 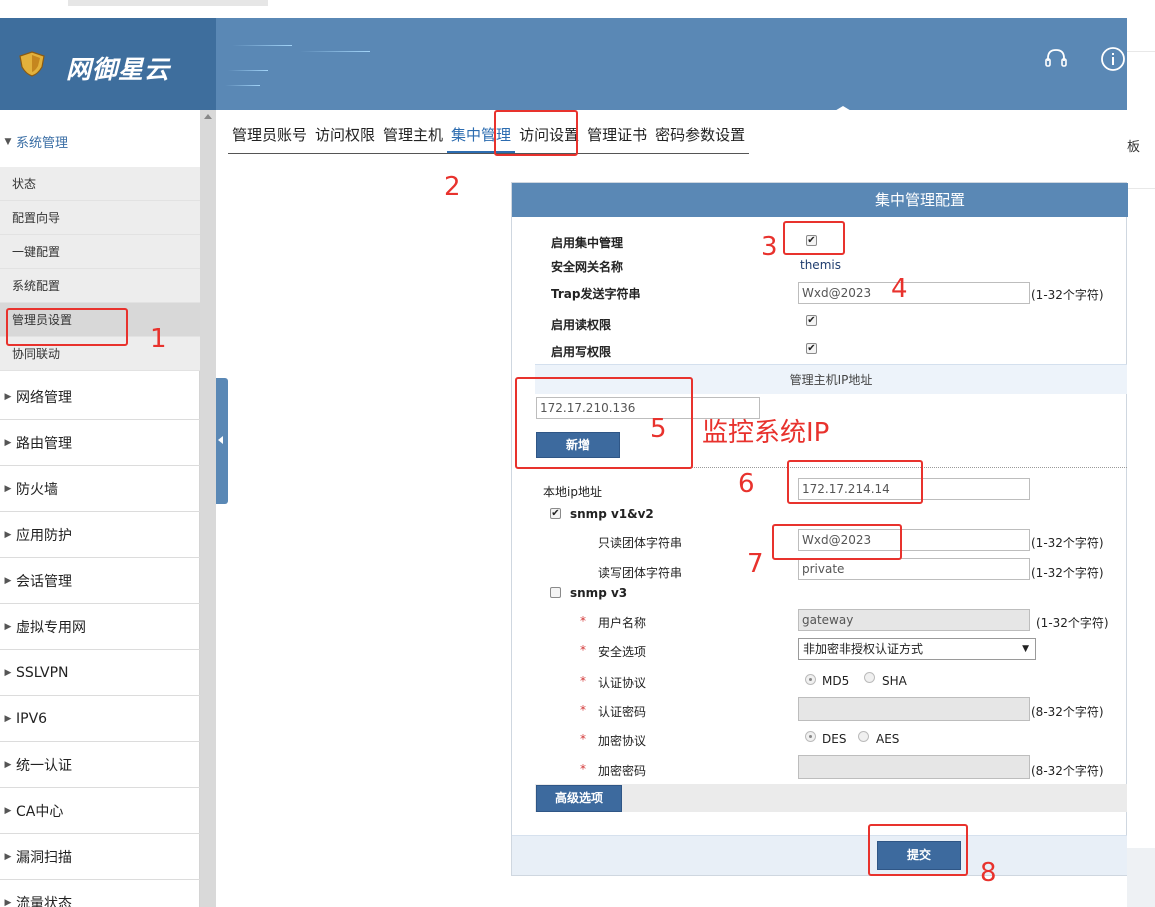 What do you see at coordinates (100, 535) in the screenshot?
I see `sidebar-section-app-protect: ▶ 应用防护` at bounding box center [100, 535].